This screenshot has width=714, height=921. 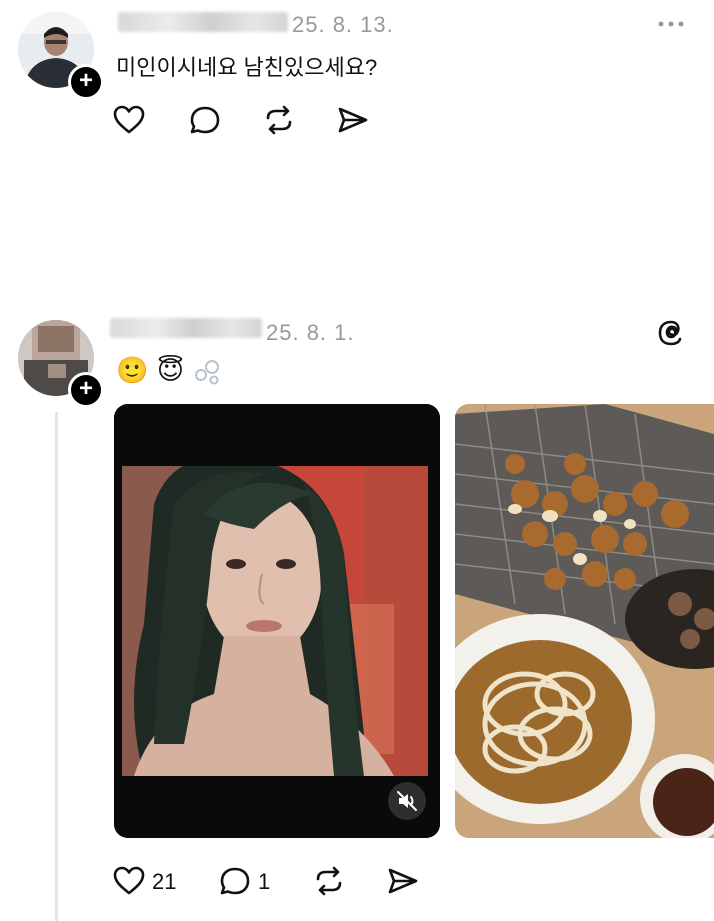 I want to click on like-count: 21, so click(x=164, y=881).